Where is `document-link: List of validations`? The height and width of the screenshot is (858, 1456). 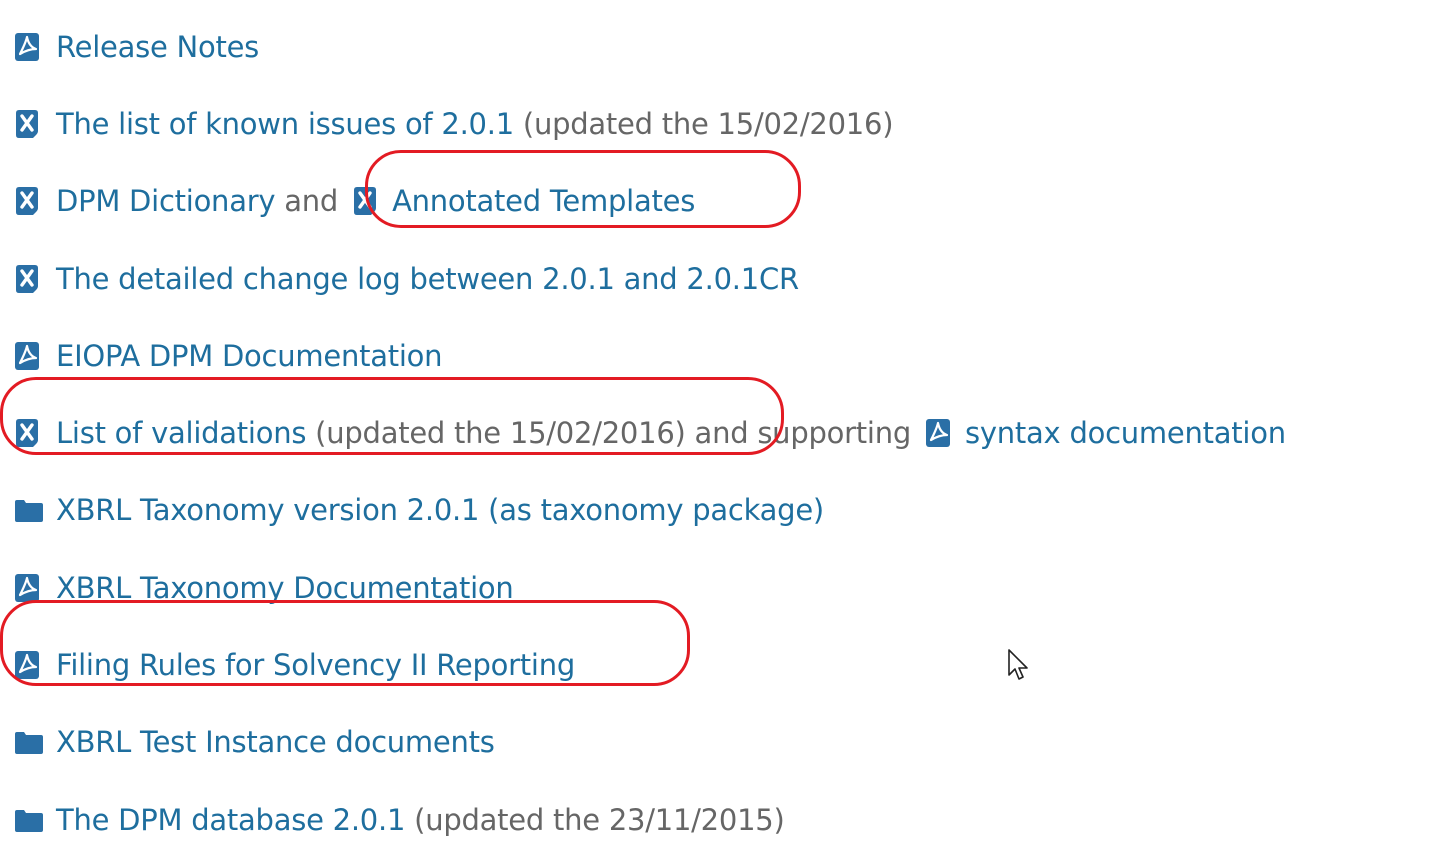 document-link: List of validations is located at coordinates (181, 433).